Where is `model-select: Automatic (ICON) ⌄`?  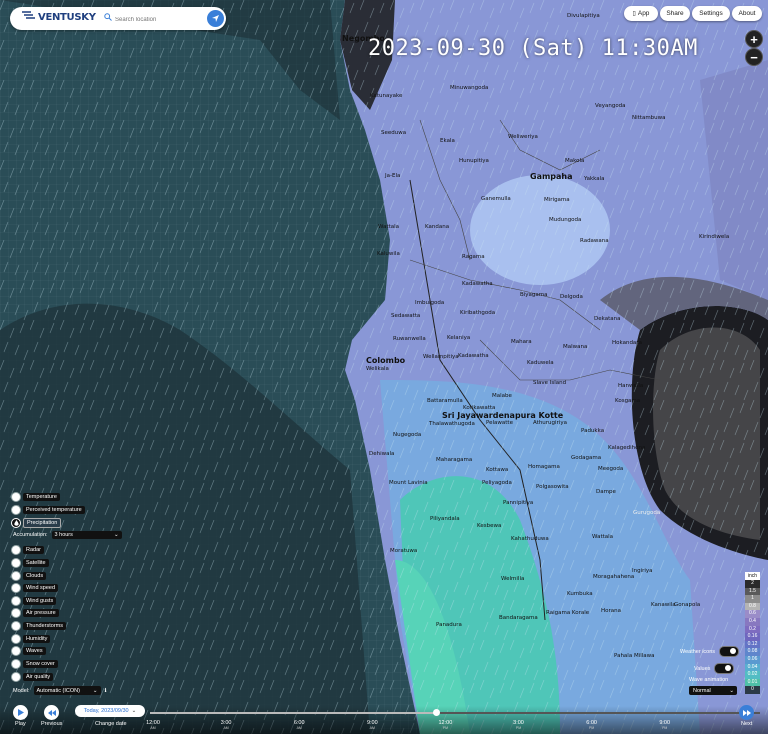 model-select: Automatic (ICON) ⌄ is located at coordinates (67, 690).